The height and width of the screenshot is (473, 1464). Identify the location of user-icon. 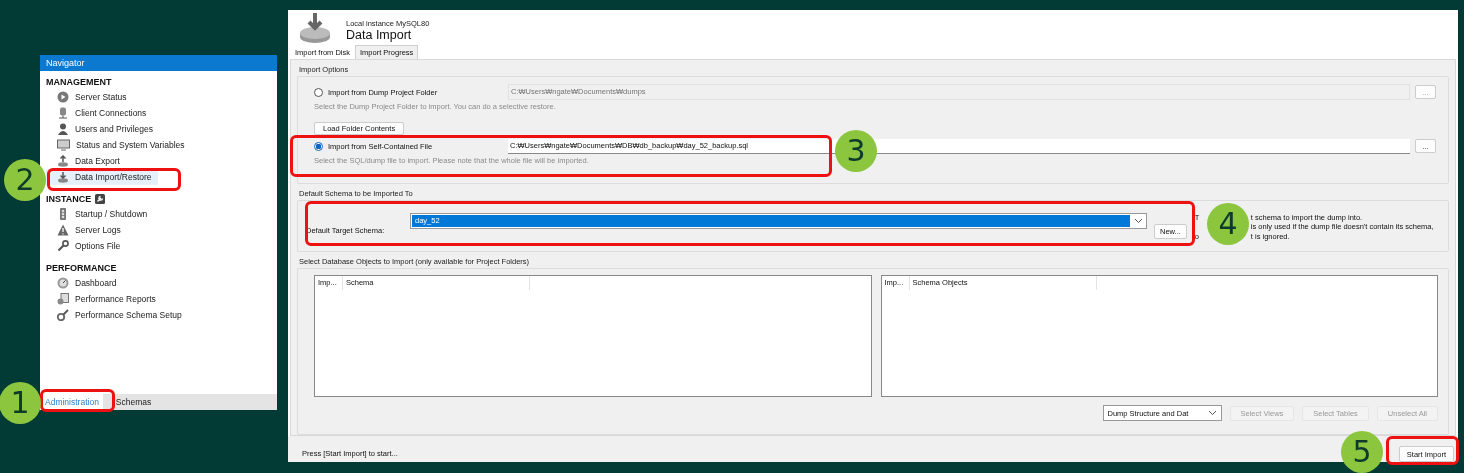
(63, 129).